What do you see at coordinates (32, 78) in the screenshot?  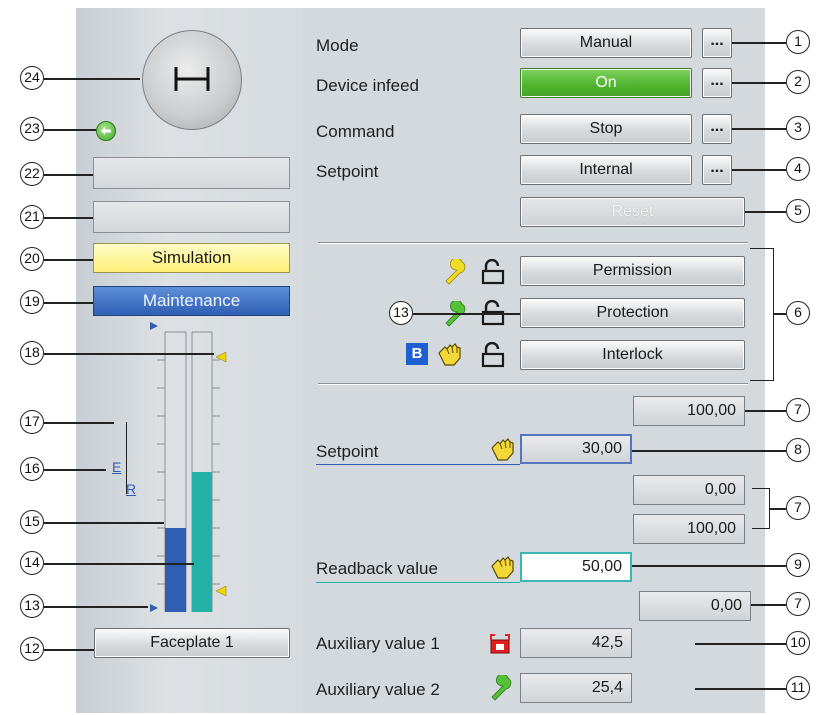 I see `callout-24: 24` at bounding box center [32, 78].